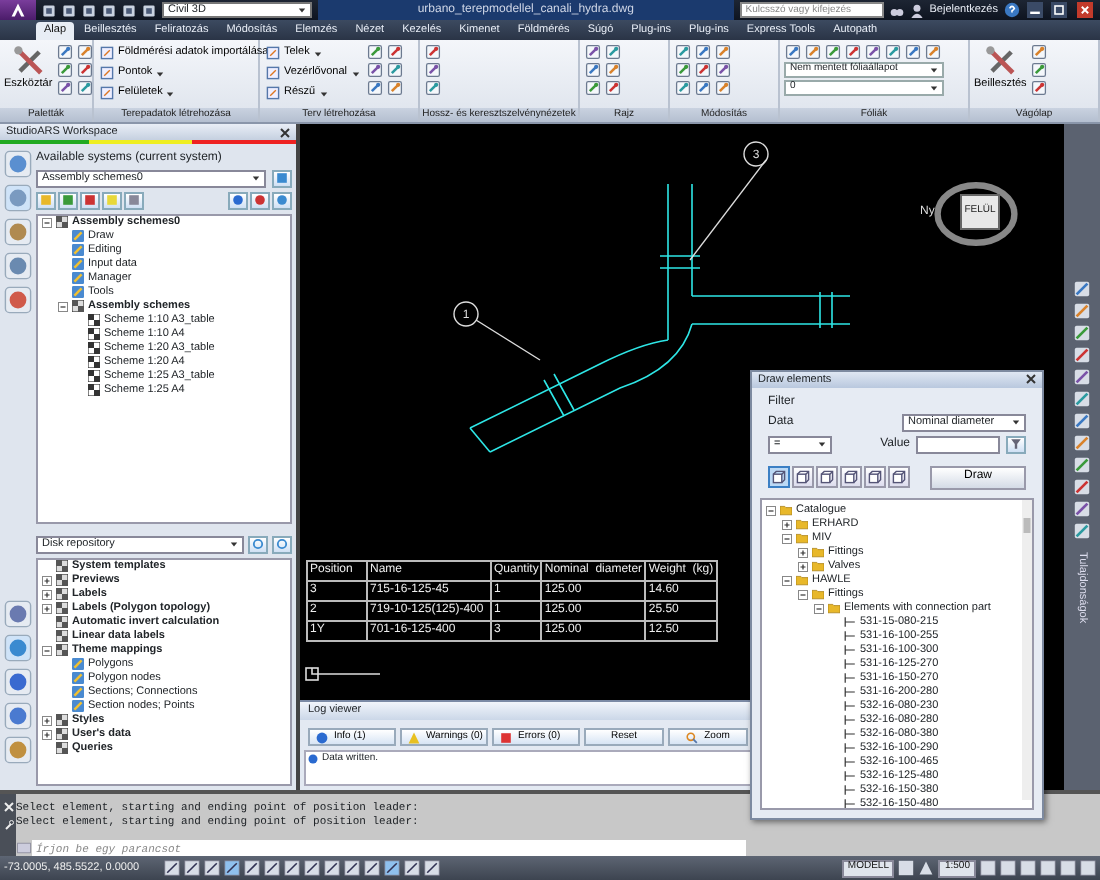 The width and height of the screenshot is (1100, 880). I want to click on value-field, so click(958, 444).